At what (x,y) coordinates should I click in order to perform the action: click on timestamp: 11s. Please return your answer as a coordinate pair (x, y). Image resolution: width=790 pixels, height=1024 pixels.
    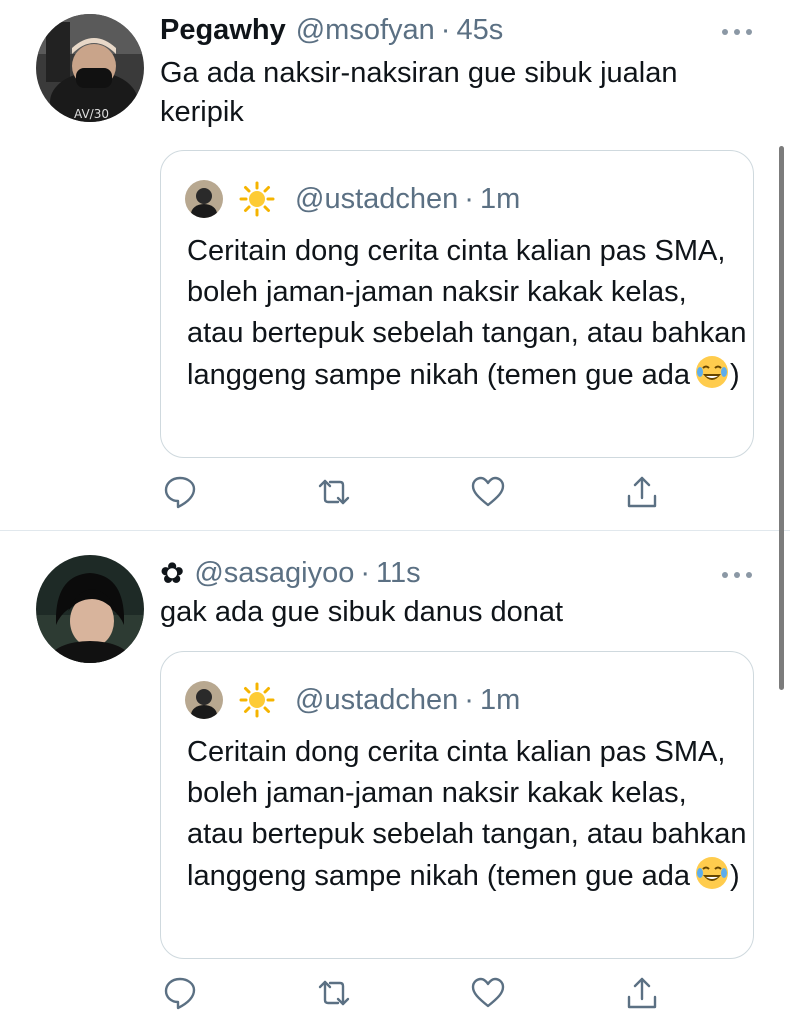
    Looking at the image, I should click on (398, 573).